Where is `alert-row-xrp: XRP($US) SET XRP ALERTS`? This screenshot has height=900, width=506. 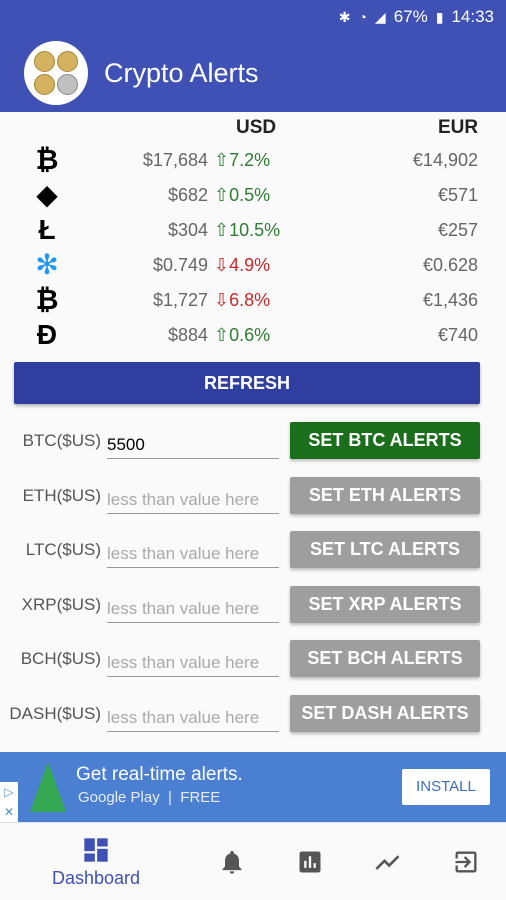 alert-row-xrp: XRP($US) SET XRP ALERTS is located at coordinates (253, 606).